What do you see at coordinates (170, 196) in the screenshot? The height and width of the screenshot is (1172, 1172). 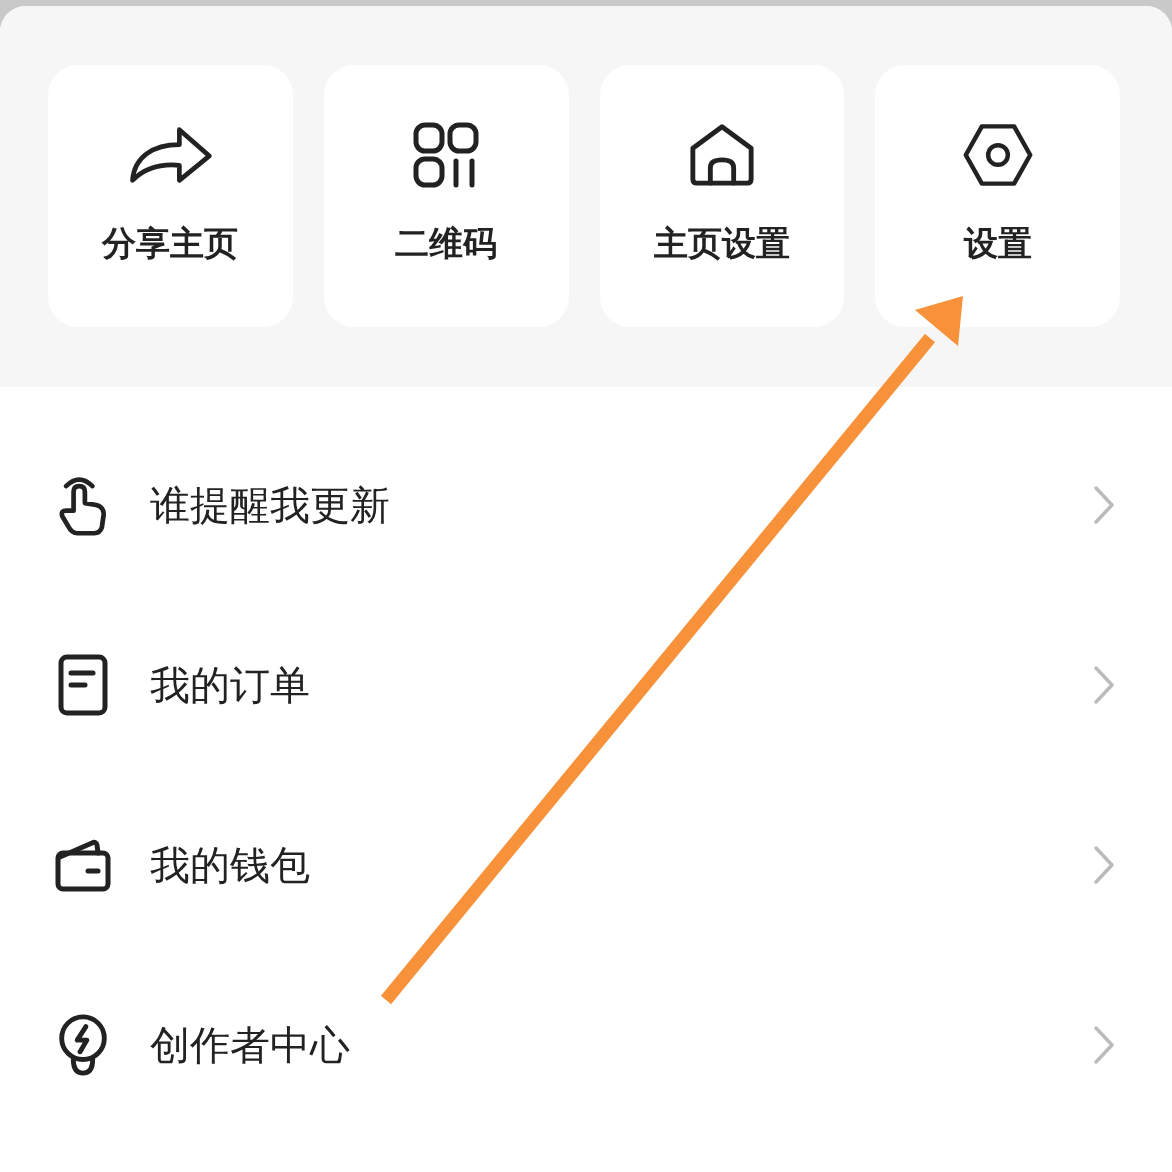 I see `quick-action-card: 分享主页` at bounding box center [170, 196].